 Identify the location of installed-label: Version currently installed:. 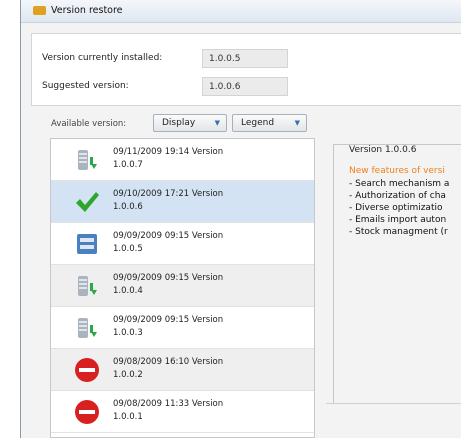
(102, 58).